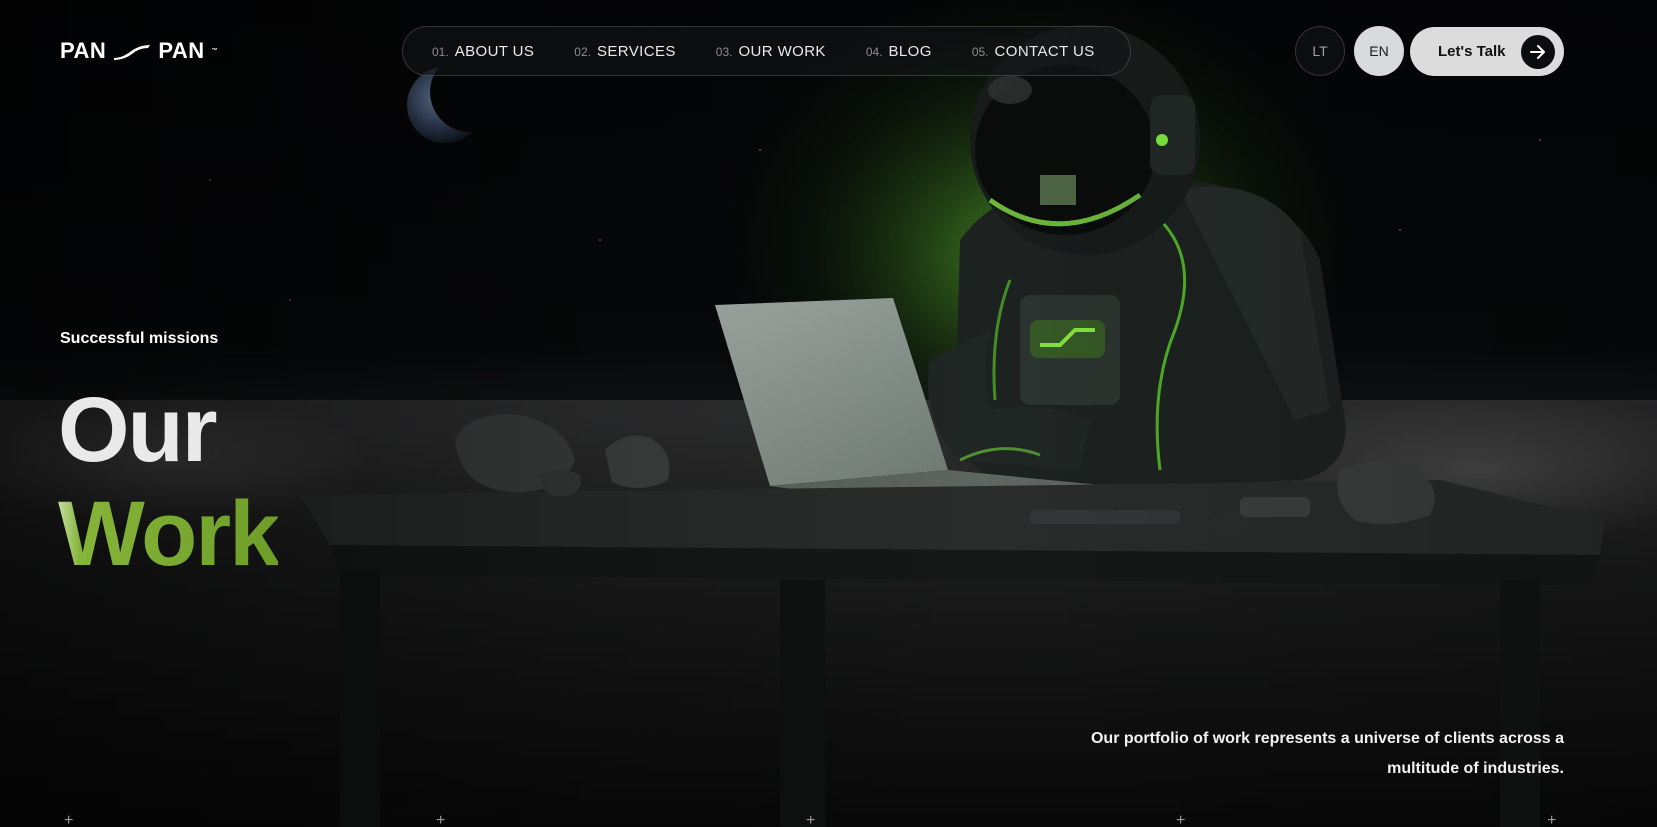 This screenshot has height=827, width=1657. I want to click on nav-item-number: 03., so click(724, 51).